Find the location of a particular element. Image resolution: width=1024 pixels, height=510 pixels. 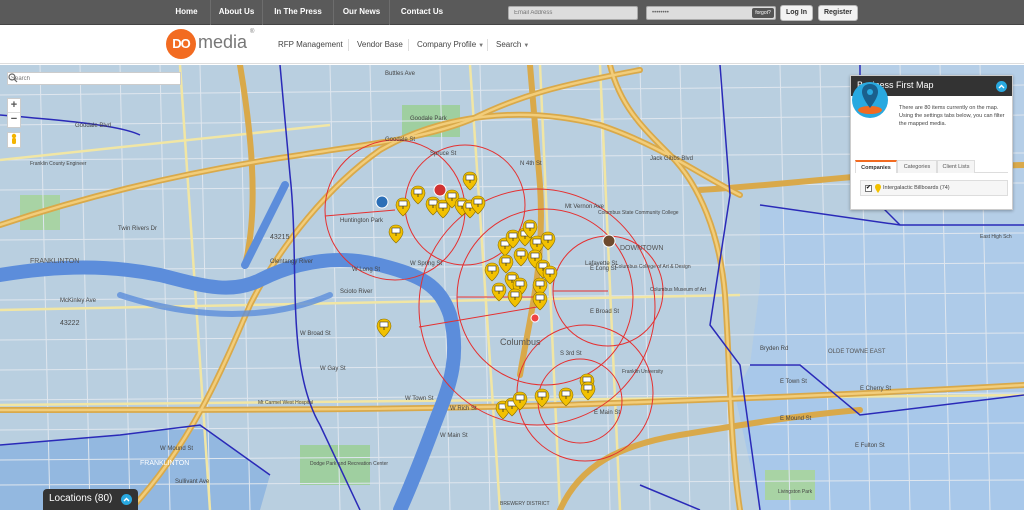

svg-text: W Gay St is located at coordinates (333, 369).